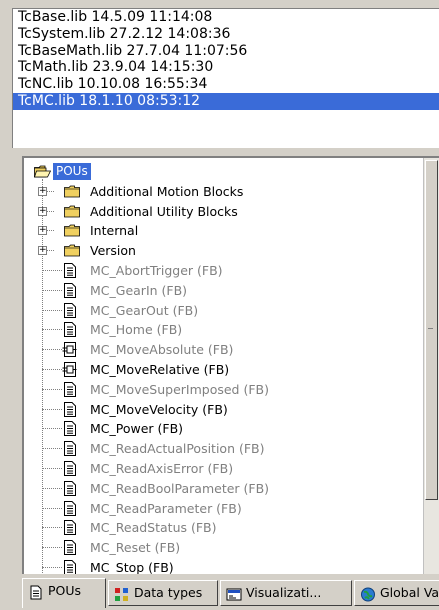 This screenshot has width=439, height=610. I want to click on tree-folder-row: + Version, so click(222, 250).